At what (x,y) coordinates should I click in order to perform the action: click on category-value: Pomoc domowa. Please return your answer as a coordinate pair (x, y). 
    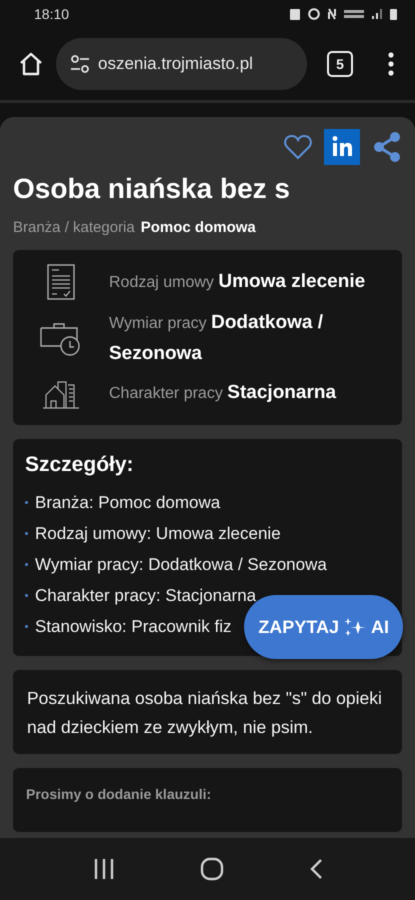
    Looking at the image, I should click on (198, 227).